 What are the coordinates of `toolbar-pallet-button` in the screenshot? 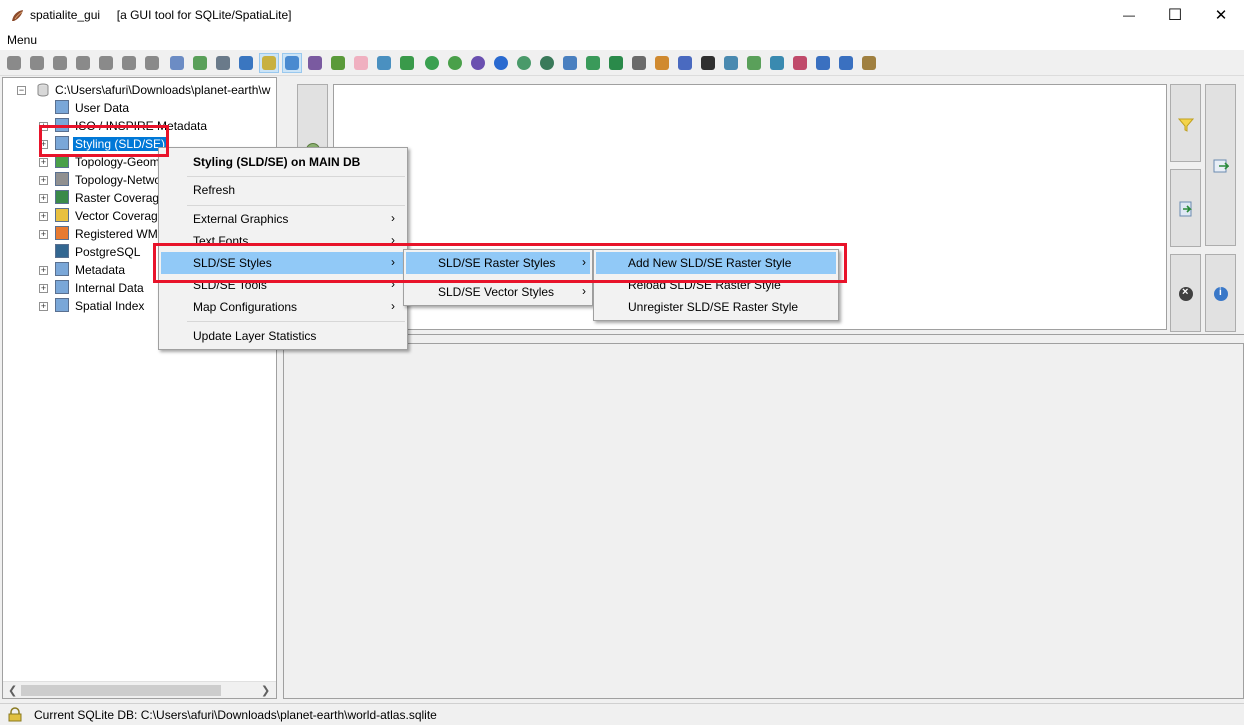 It's located at (777, 63).